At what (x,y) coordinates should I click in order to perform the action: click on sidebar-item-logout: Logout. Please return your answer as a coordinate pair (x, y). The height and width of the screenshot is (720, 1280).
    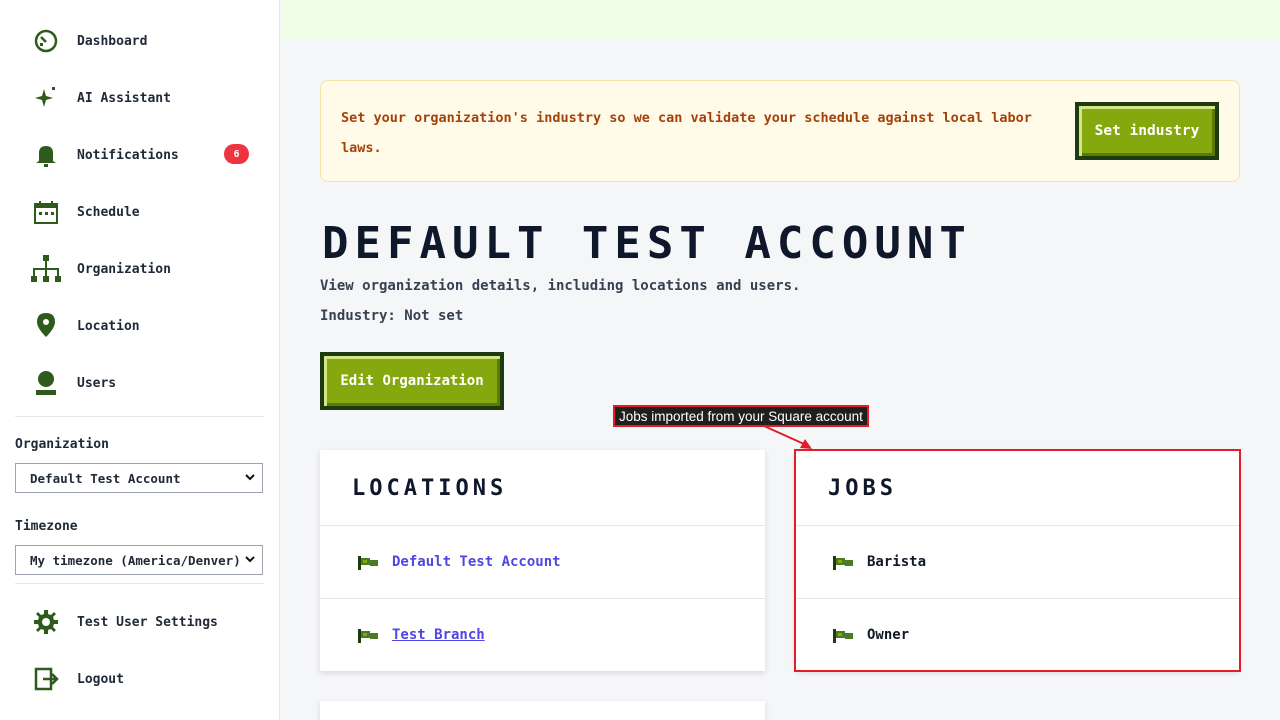
    Looking at the image, I should click on (145, 679).